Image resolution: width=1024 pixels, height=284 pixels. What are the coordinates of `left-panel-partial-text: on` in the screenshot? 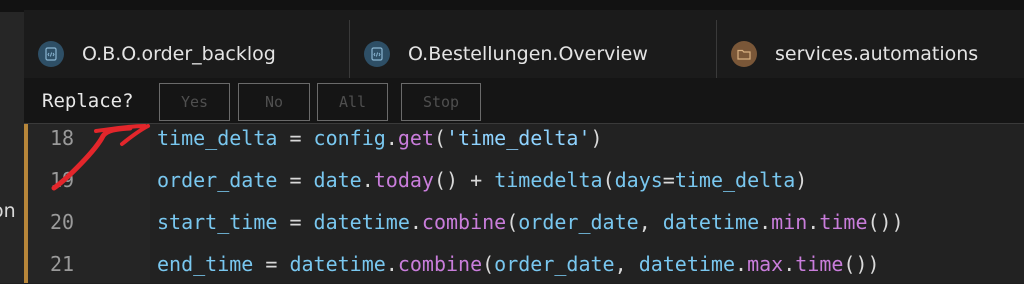 It's located at (8, 211).